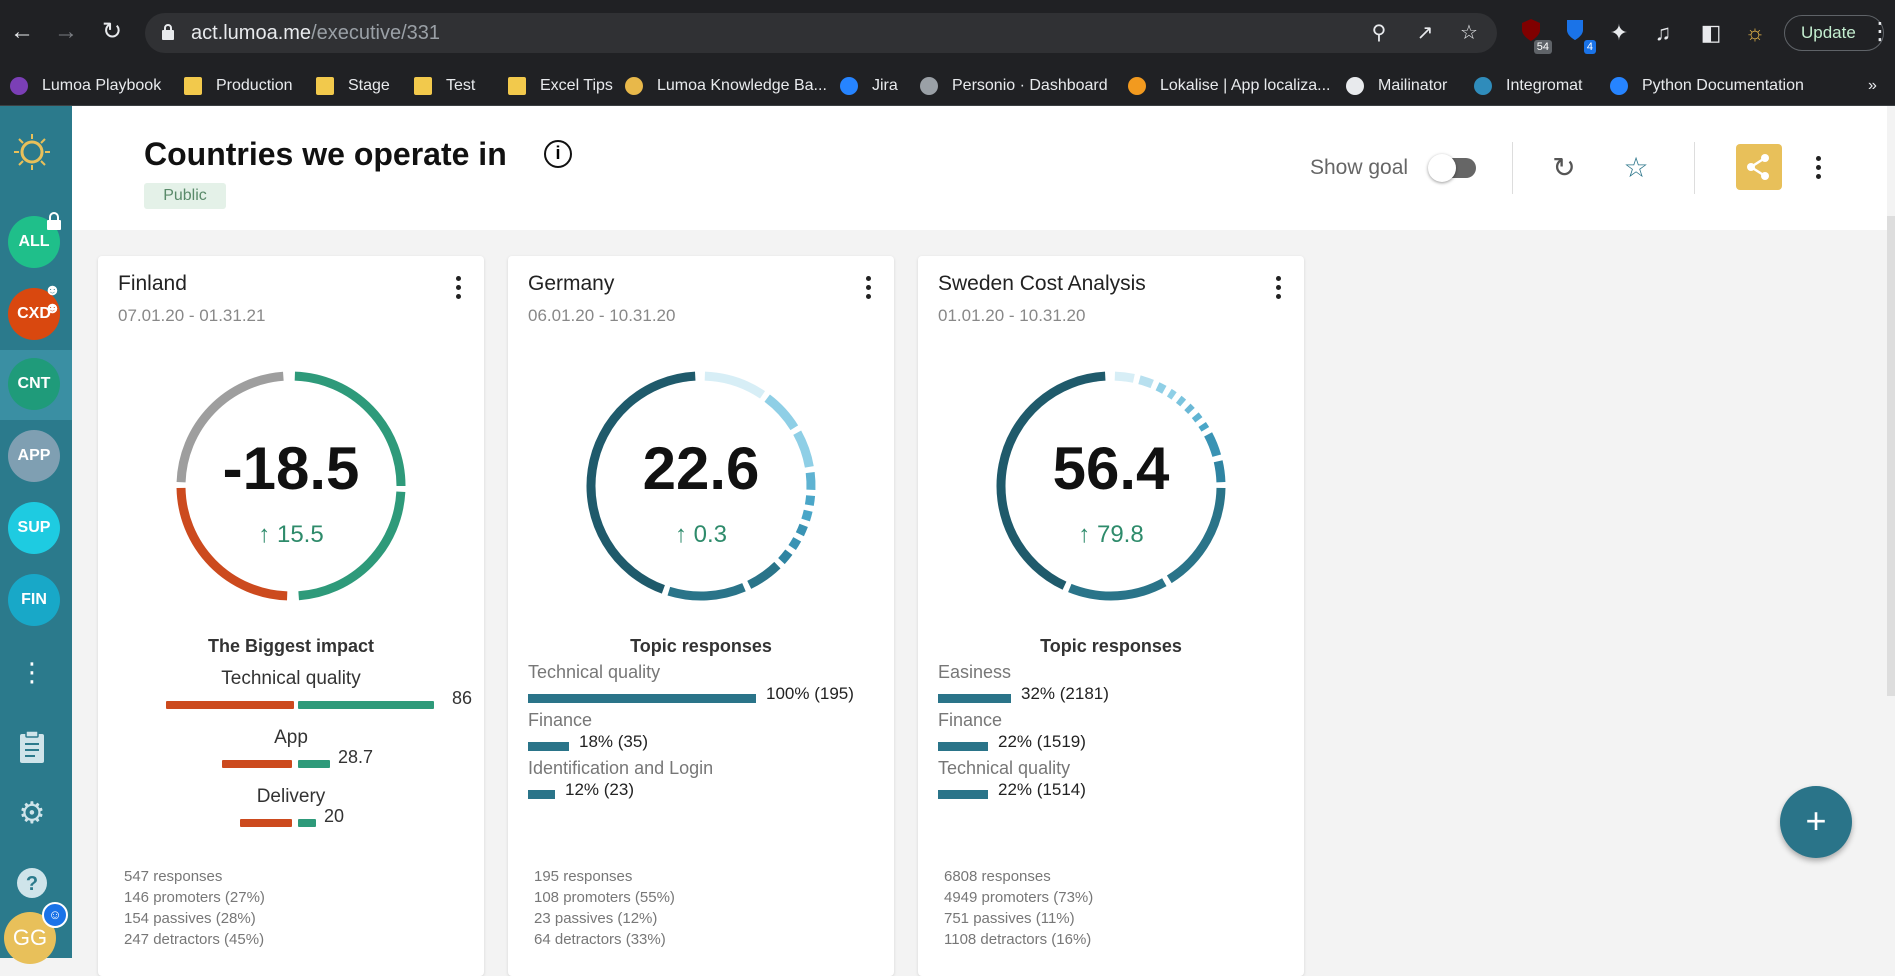  Describe the element at coordinates (102, 85) in the screenshot. I see `bookmark-label: Lumoa Playbook` at that location.